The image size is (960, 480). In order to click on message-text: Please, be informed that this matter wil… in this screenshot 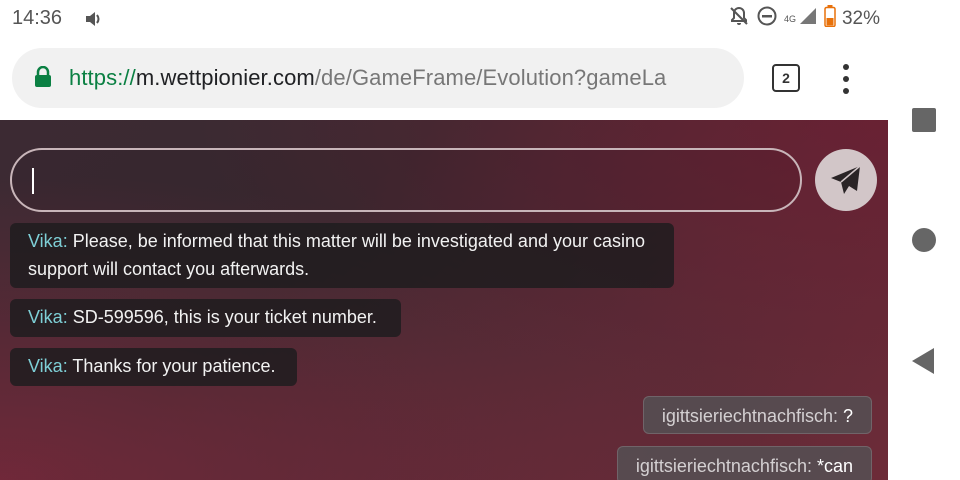, I will do `click(337, 255)`.